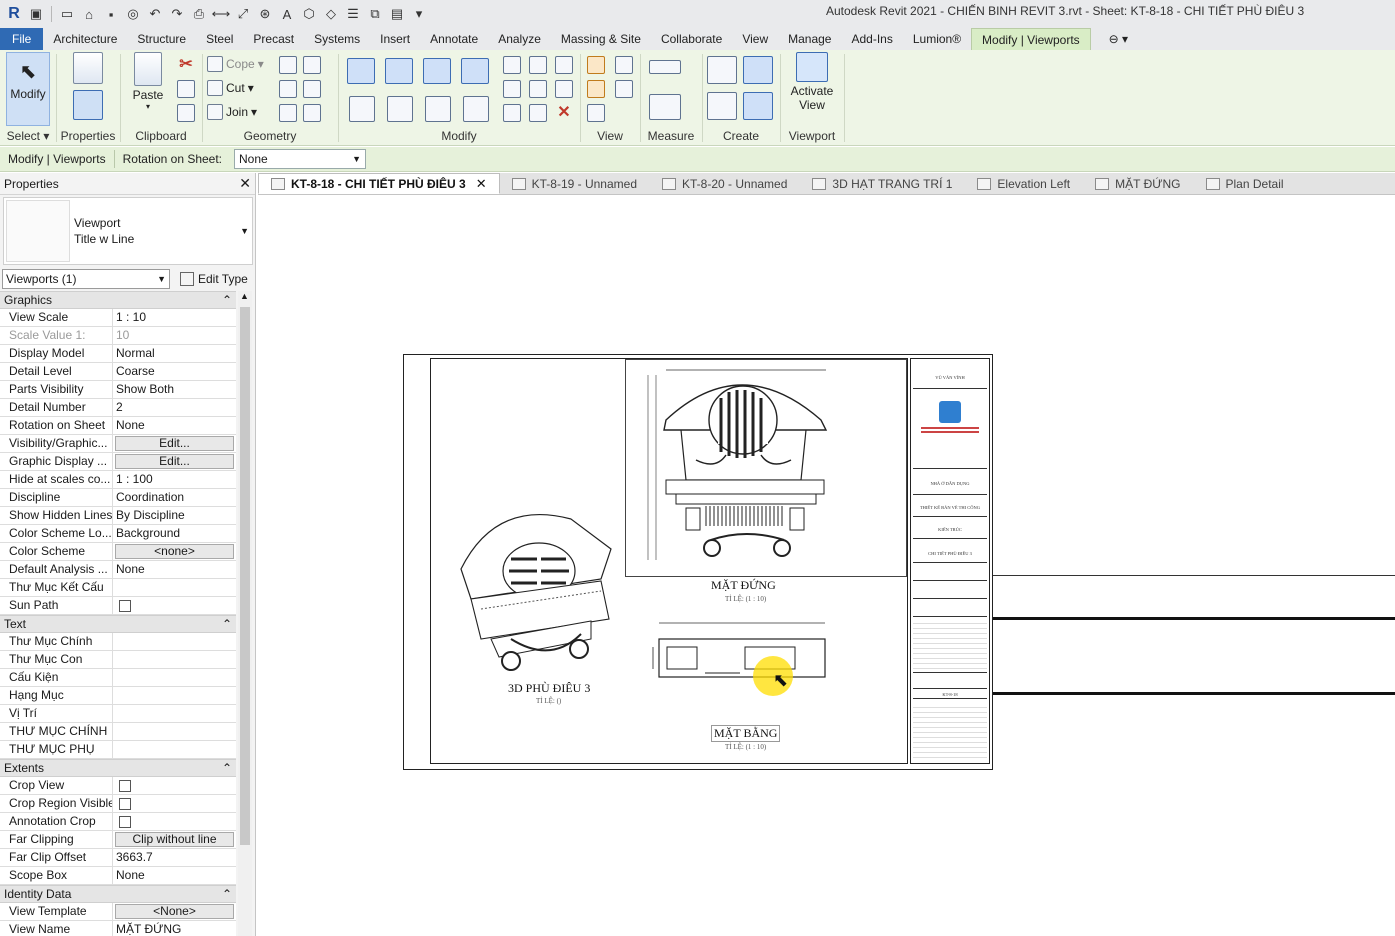 The image size is (1395, 936). I want to click on cut-scissors-icon: ✂, so click(186, 65).